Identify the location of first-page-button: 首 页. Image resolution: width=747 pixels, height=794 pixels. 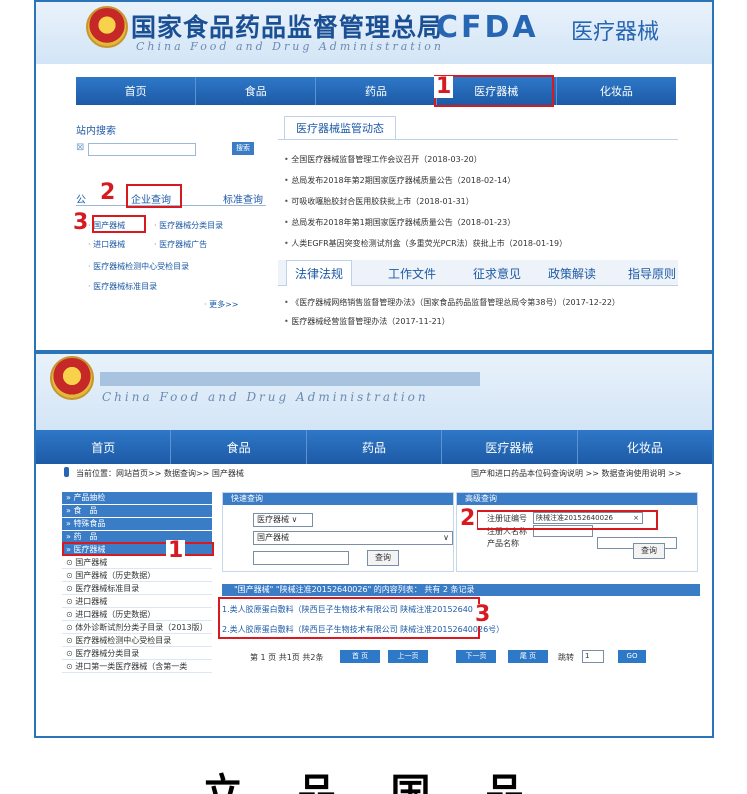
(360, 656).